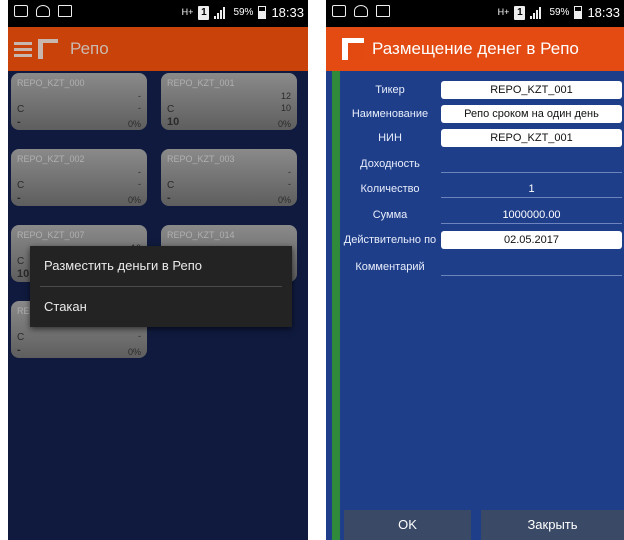  I want to click on instrument-tile: REPO_KZT_003 - C - - 0%, so click(229, 177).